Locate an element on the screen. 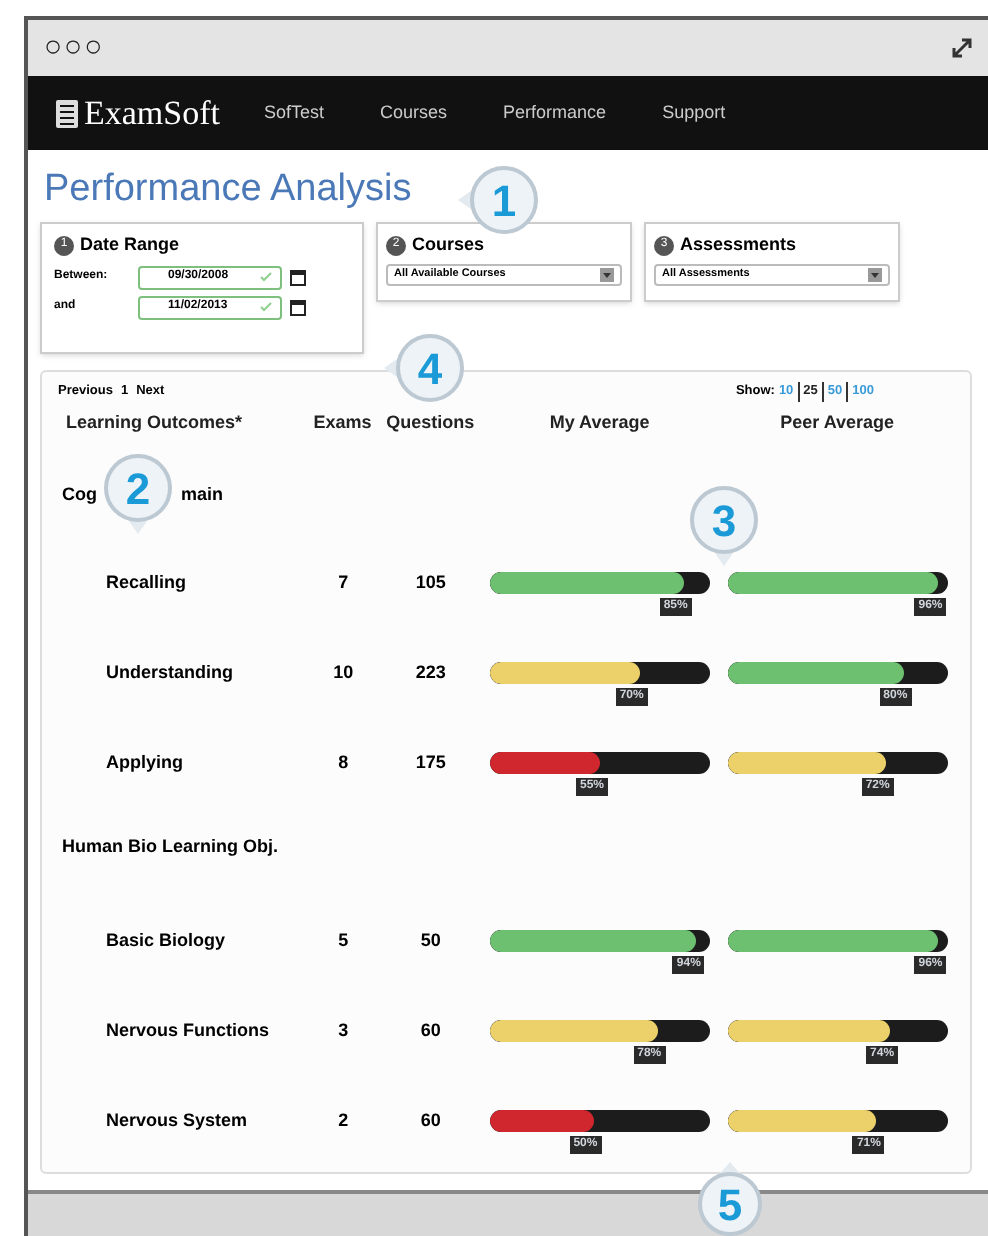 This screenshot has height=1236, width=988. panel-title: Courses is located at coordinates (448, 245).